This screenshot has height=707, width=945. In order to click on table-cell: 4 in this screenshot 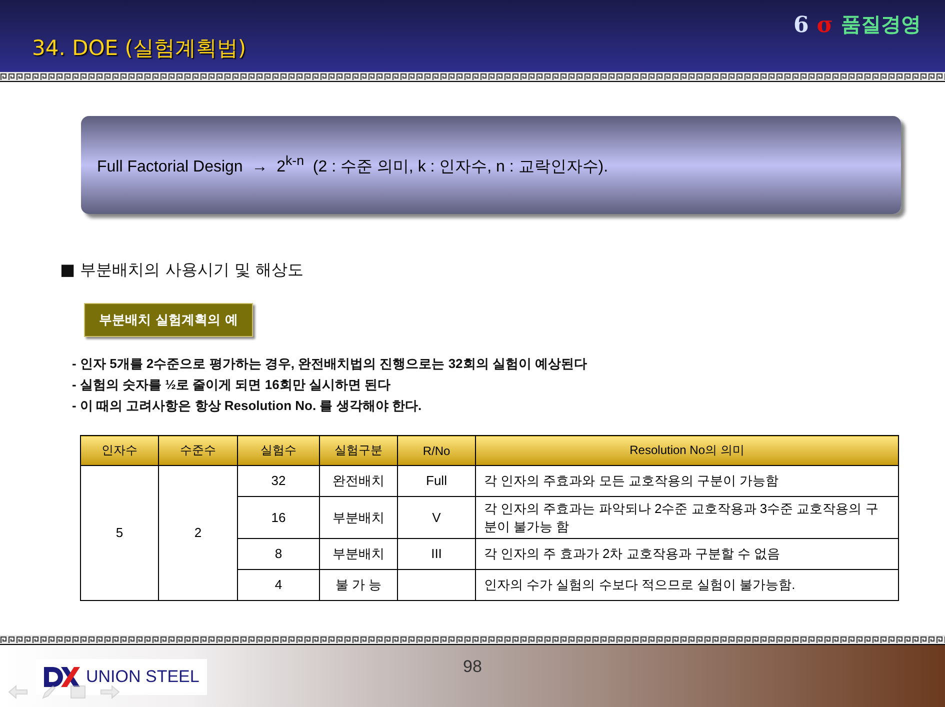, I will do `click(279, 585)`.